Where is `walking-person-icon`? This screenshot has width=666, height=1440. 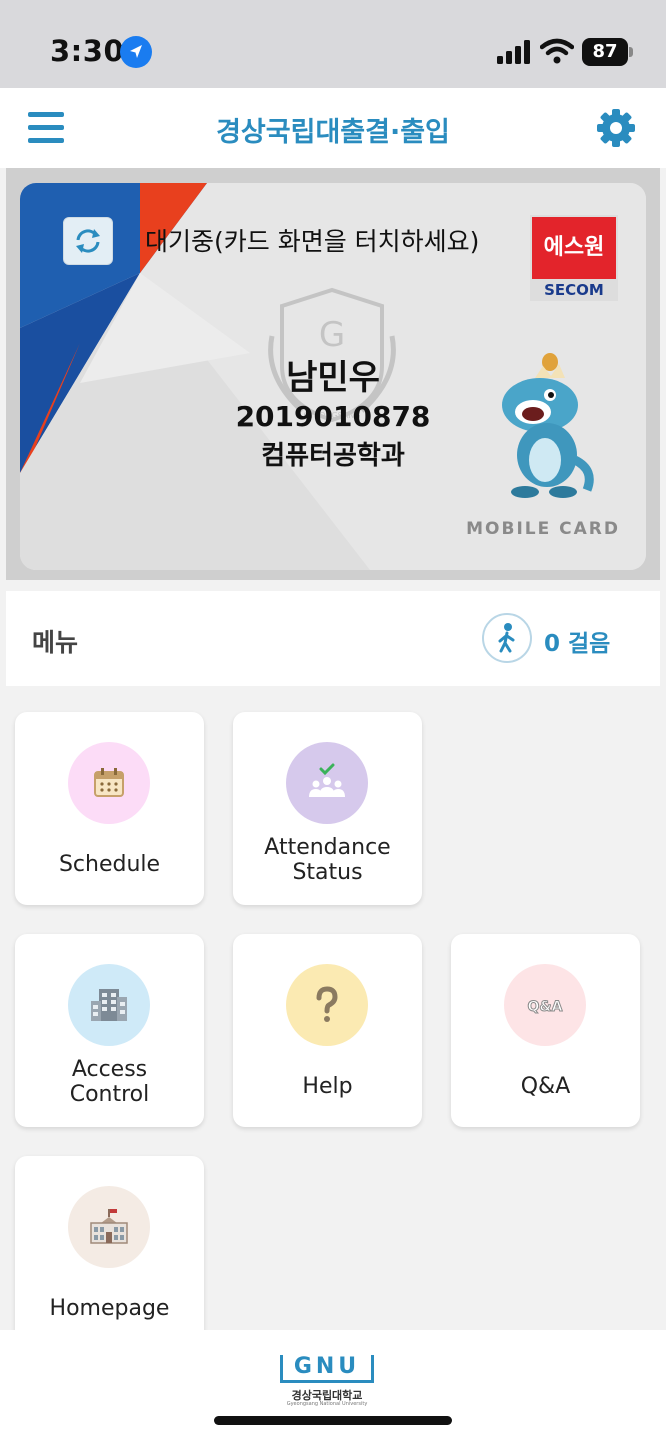 walking-person-icon is located at coordinates (507, 638).